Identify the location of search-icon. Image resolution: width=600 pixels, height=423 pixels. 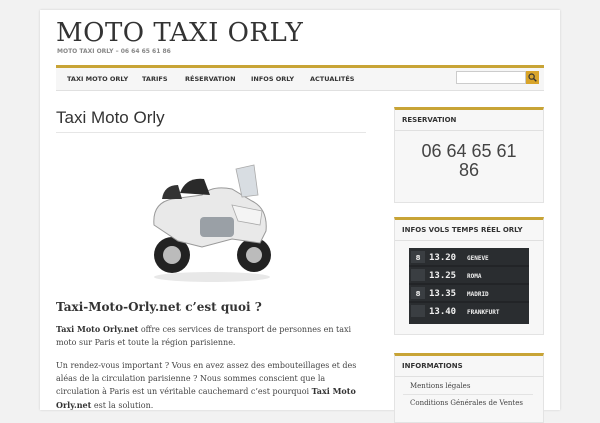
(532, 77).